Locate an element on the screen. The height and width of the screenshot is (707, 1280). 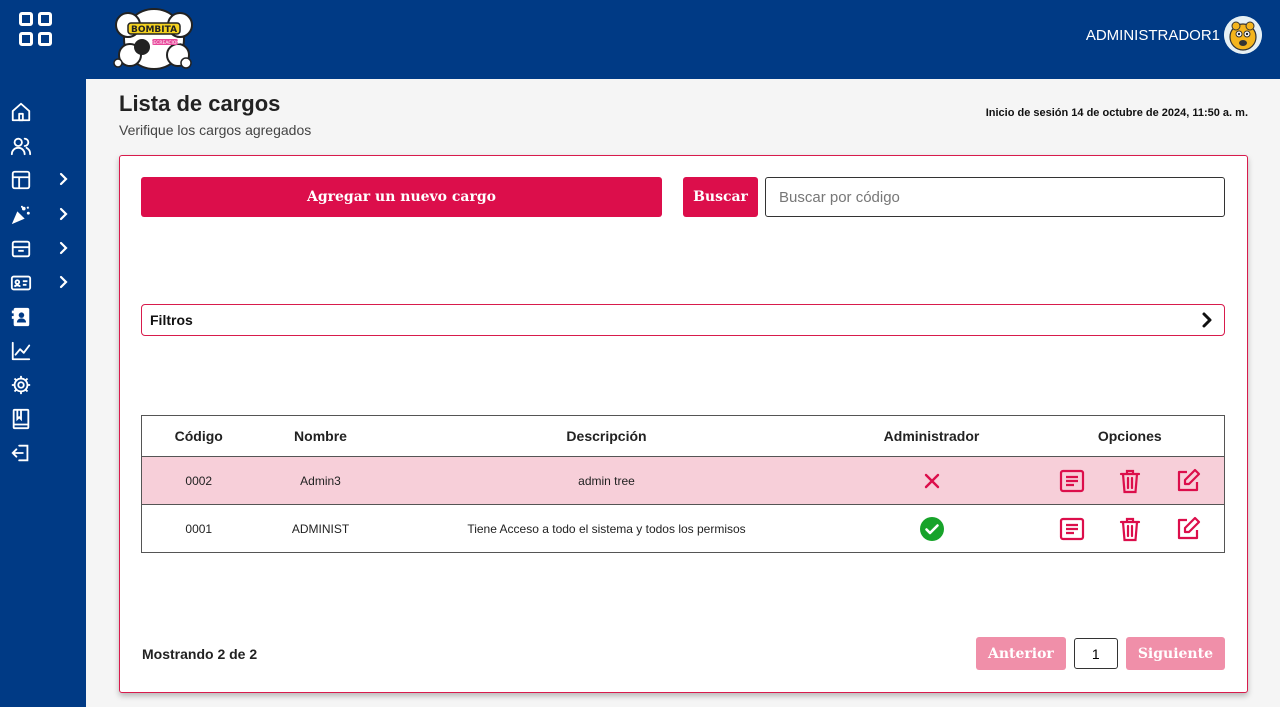
cell-code: 0002 is located at coordinates (198, 480).